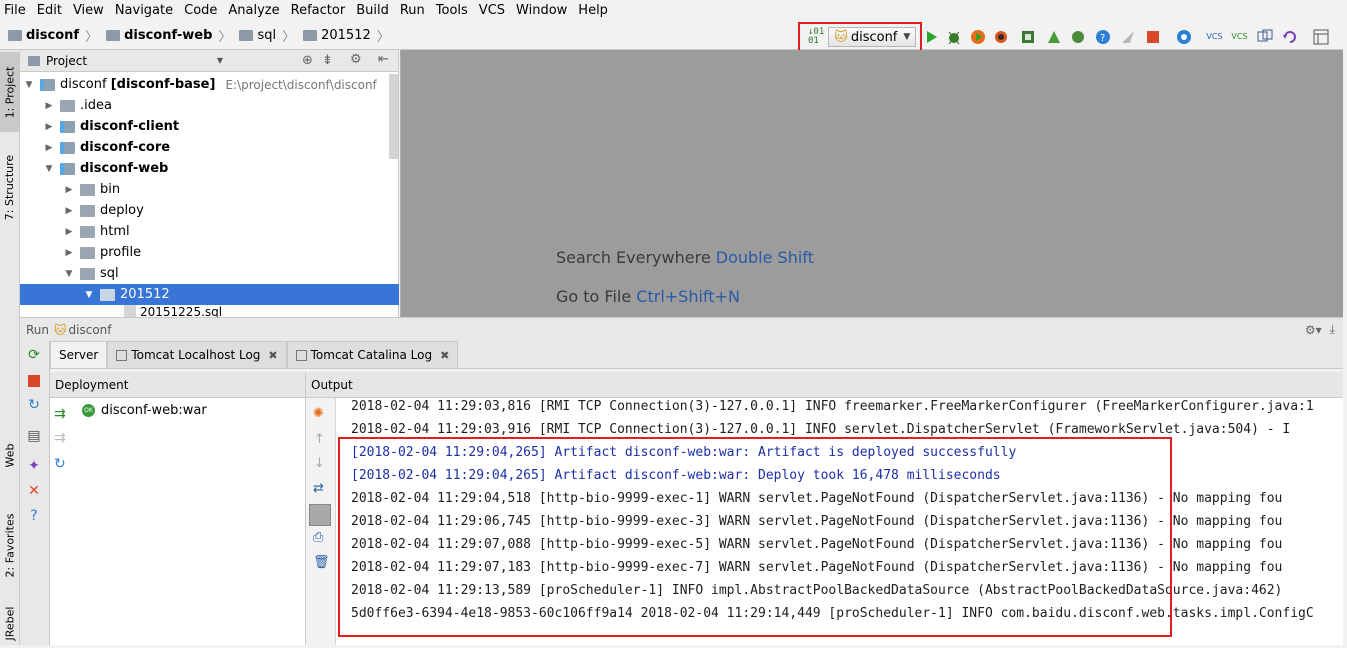  What do you see at coordinates (412, 11) in the screenshot?
I see `menu-run: Run` at bounding box center [412, 11].